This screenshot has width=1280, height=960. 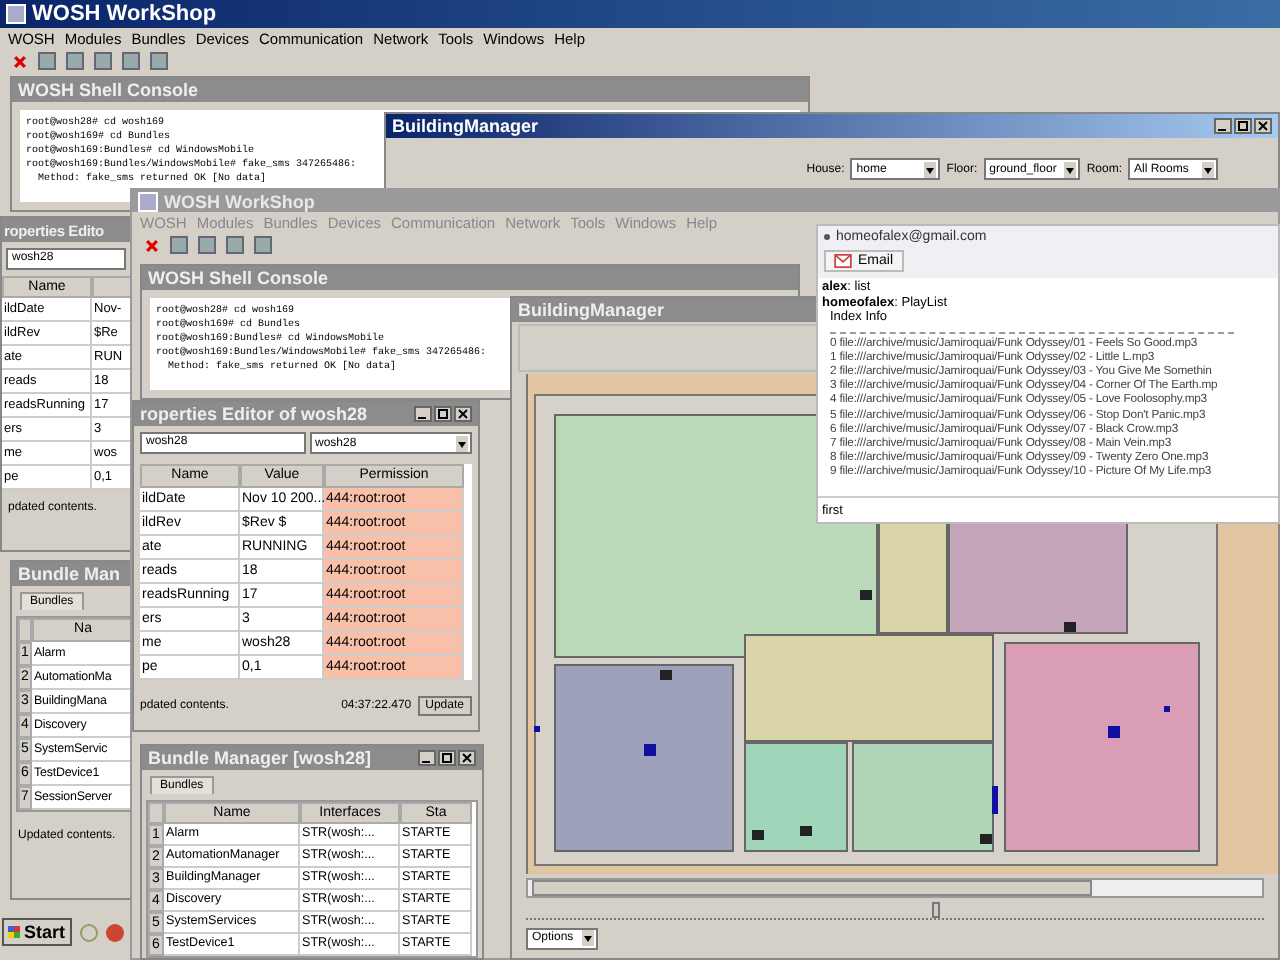 What do you see at coordinates (254, 414) in the screenshot?
I see `window-title: roperties Editor of wosh28` at bounding box center [254, 414].